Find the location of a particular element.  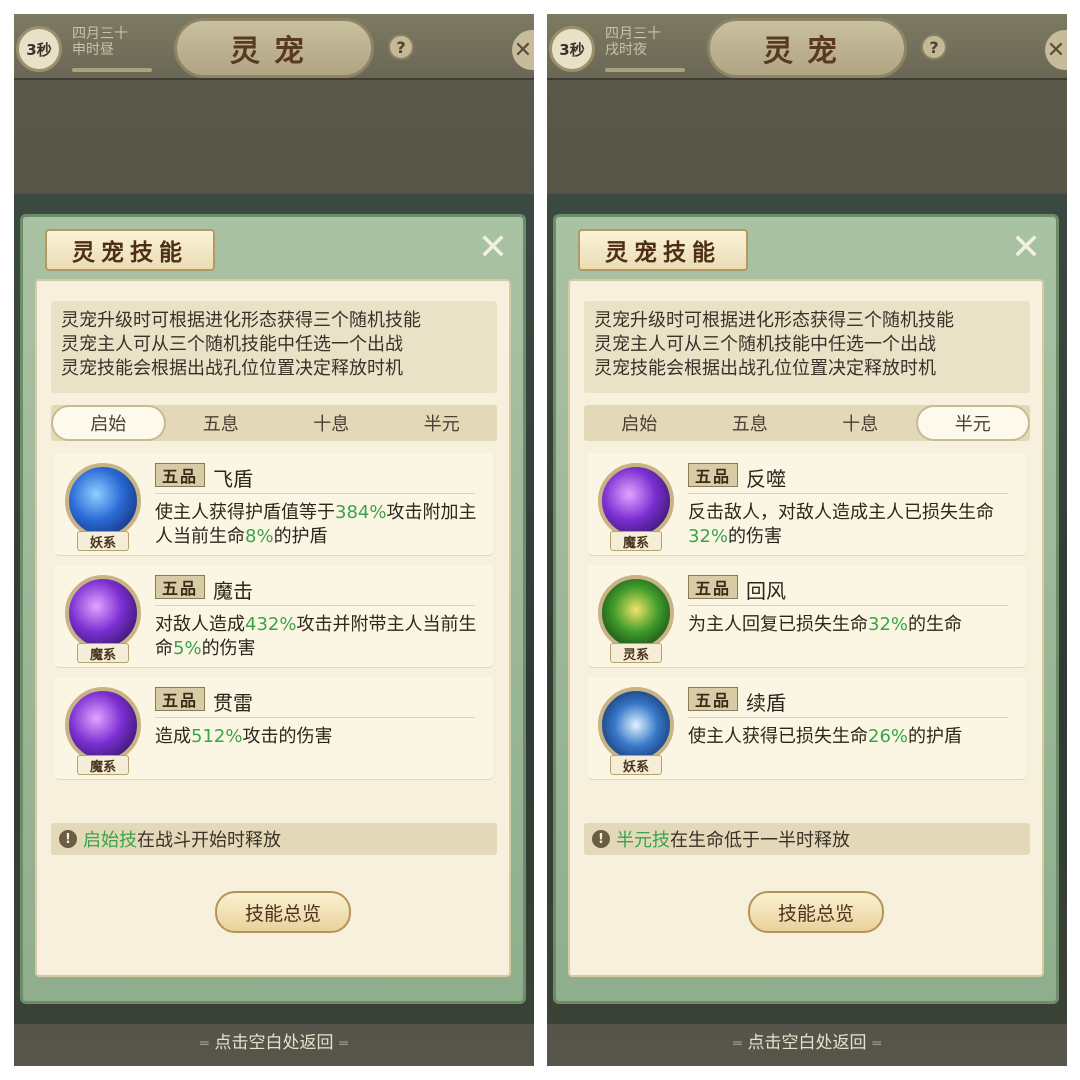

skill-name: 飞盾 is located at coordinates (233, 479).